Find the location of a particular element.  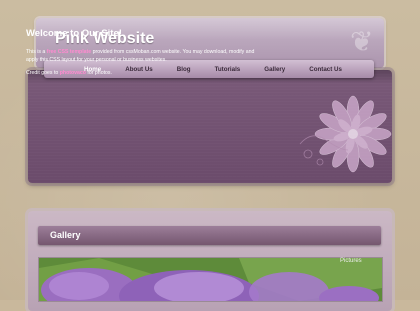

gallery-heading: Gallery is located at coordinates (65, 235).